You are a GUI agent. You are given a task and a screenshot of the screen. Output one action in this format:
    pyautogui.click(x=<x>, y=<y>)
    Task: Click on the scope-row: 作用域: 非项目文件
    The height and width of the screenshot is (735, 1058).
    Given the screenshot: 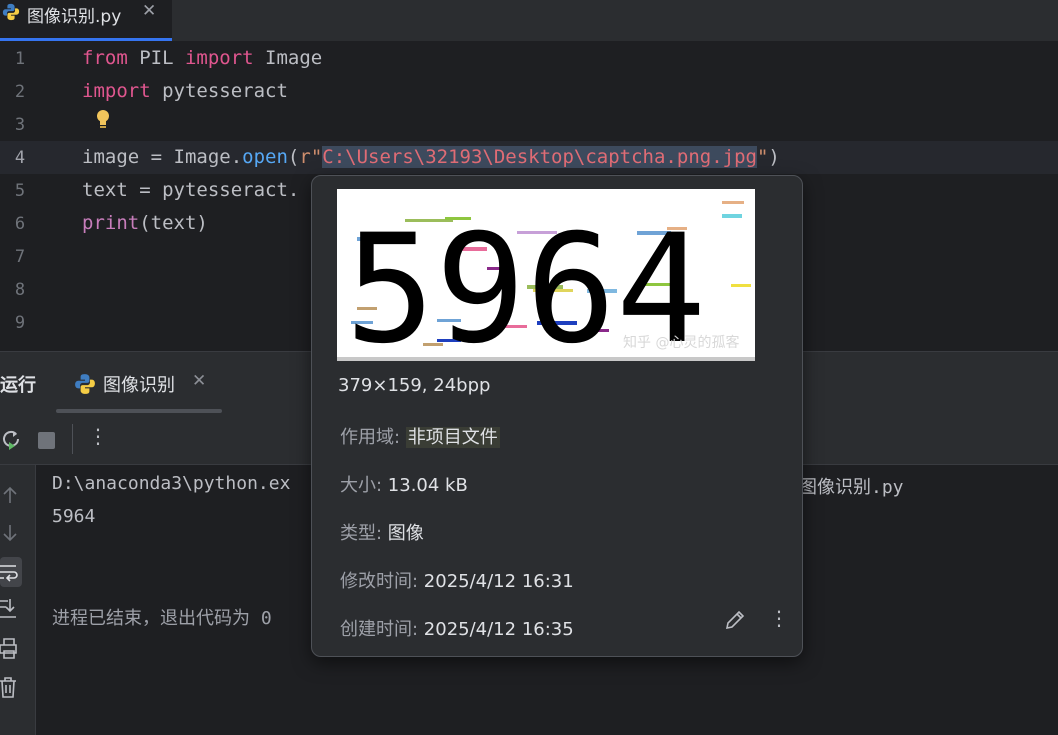 What is the action you would take?
    pyautogui.click(x=420, y=436)
    